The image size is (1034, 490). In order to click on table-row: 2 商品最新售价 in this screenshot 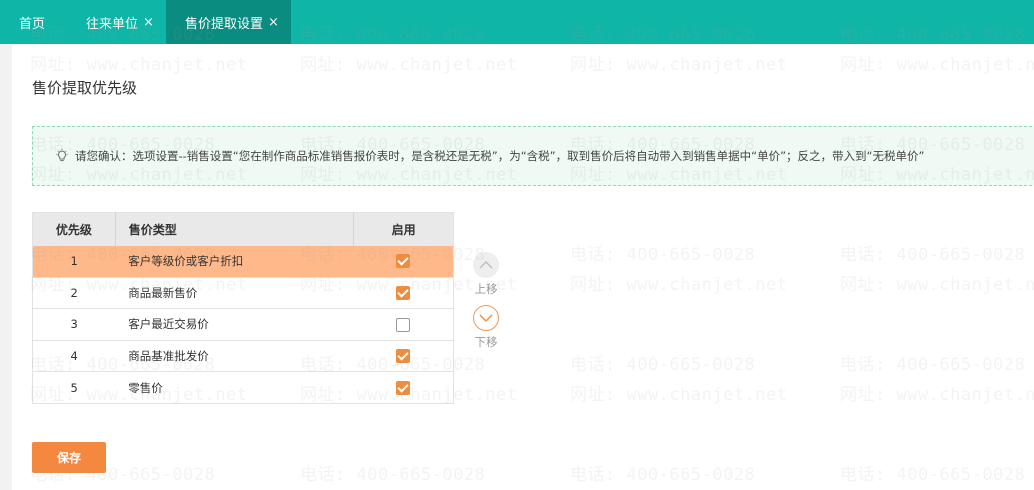, I will do `click(243, 293)`.